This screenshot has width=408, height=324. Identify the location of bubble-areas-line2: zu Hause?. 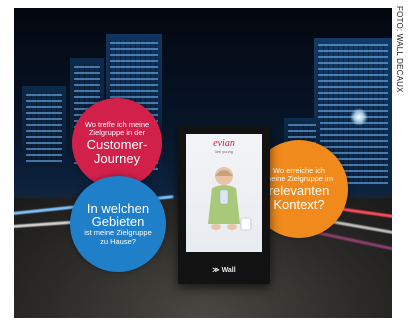
(118, 241).